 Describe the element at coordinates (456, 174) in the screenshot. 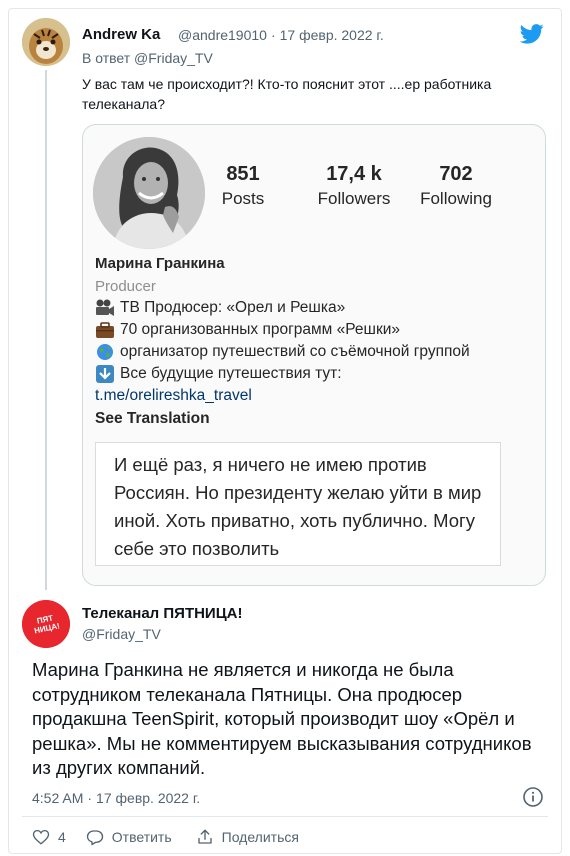

I see `following-count: 702` at that location.